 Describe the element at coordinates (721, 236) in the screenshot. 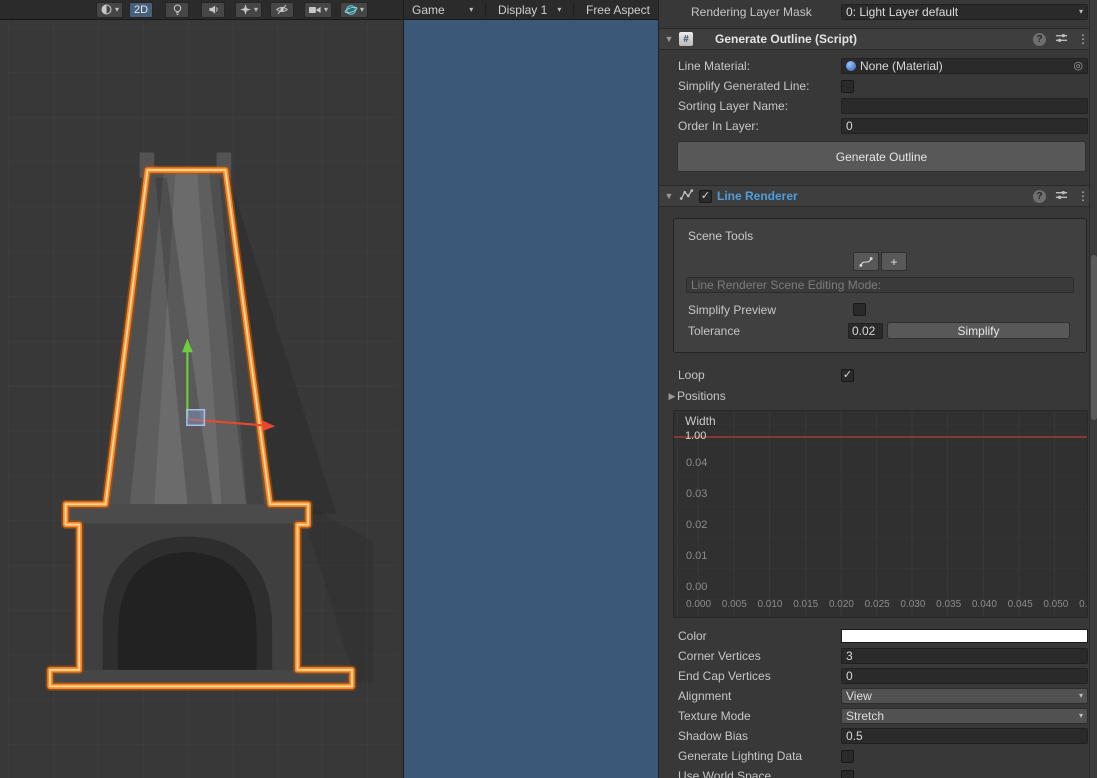

I see `scene-tools-title: Scene Tools` at that location.